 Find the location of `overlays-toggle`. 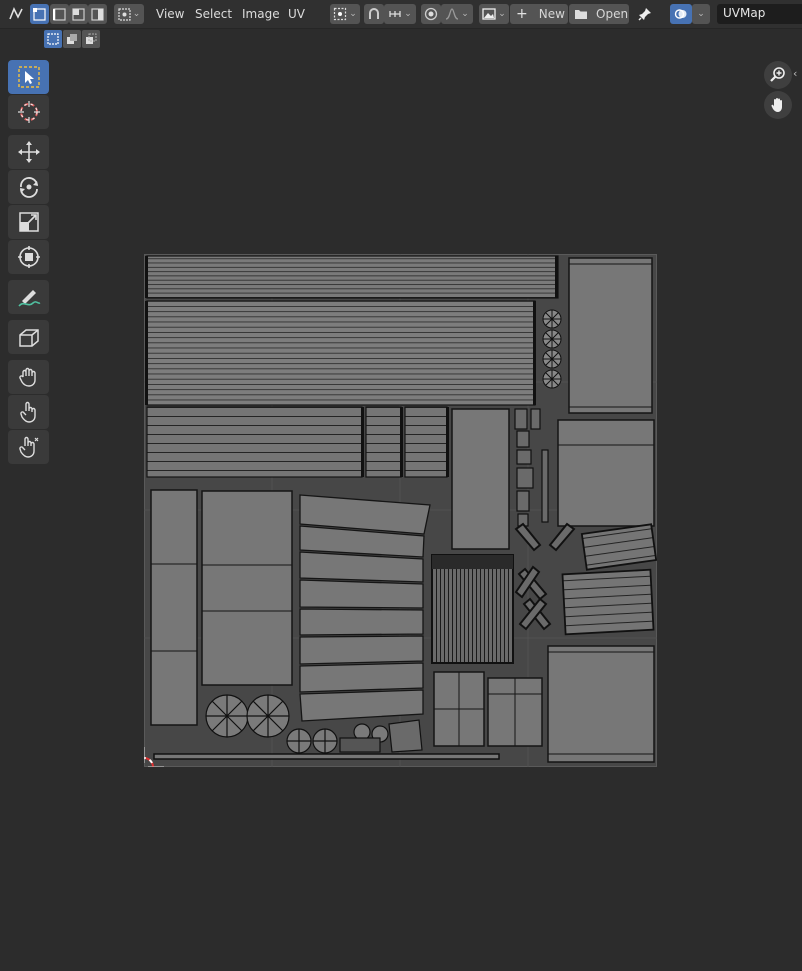

overlays-toggle is located at coordinates (681, 14).